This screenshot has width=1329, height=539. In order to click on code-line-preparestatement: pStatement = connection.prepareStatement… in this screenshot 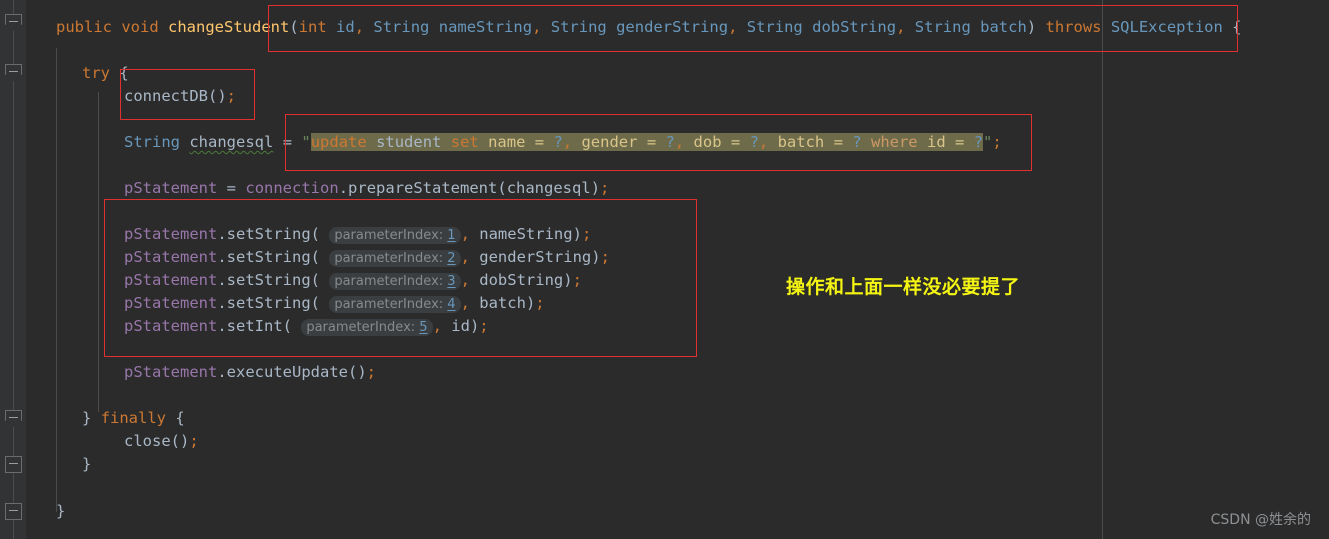, I will do `click(366, 188)`.